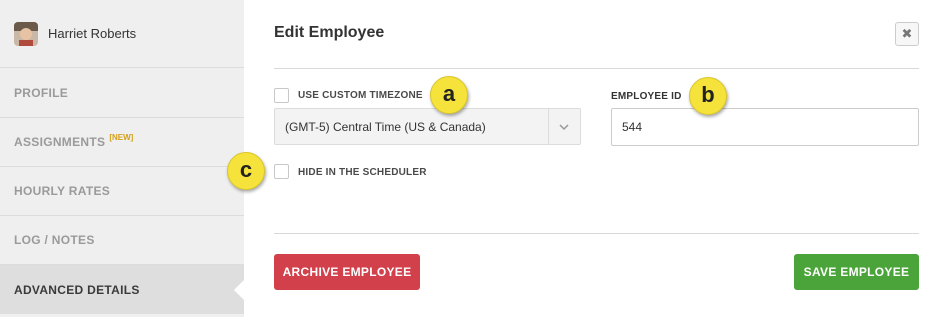  What do you see at coordinates (41, 93) in the screenshot?
I see `sidebar-item-label: PROFILE` at bounding box center [41, 93].